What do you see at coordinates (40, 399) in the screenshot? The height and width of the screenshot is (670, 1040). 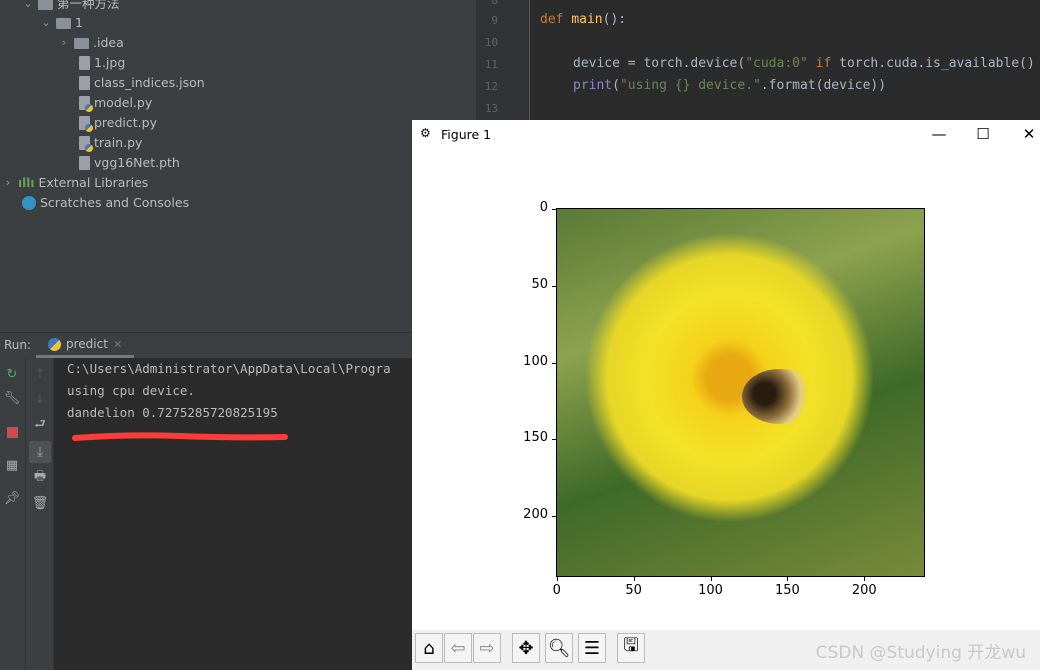 I see `arrow-down-icon: ↓` at bounding box center [40, 399].